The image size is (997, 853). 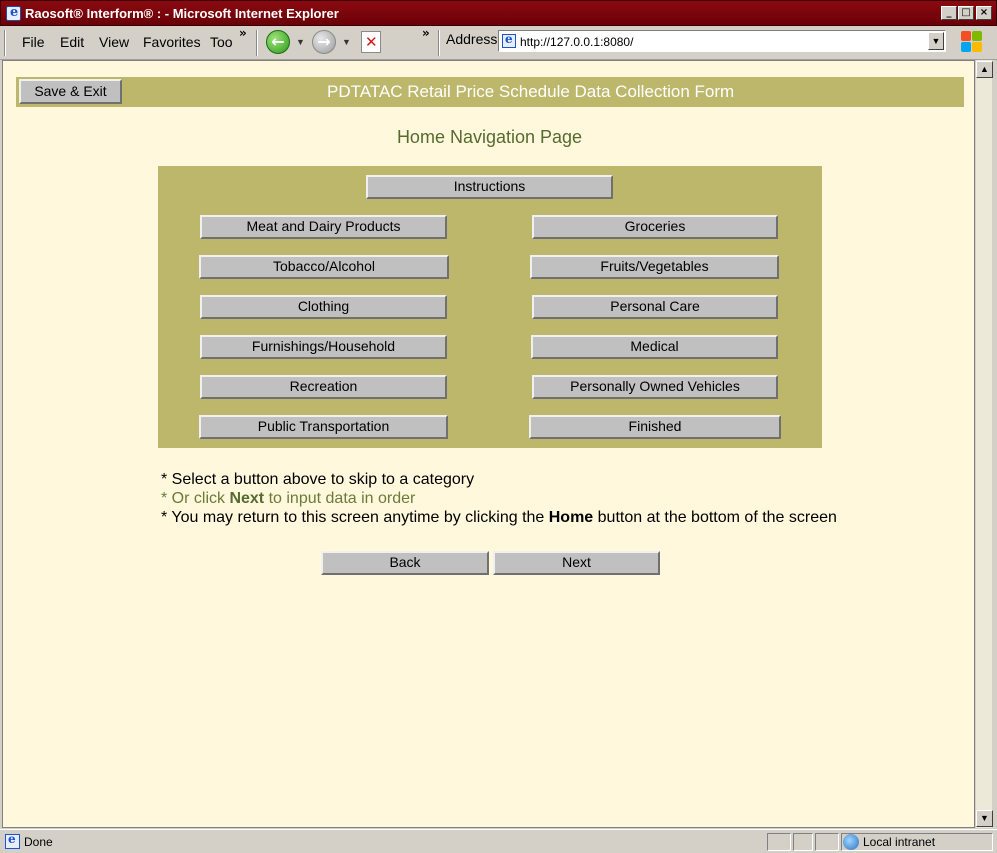 I want to click on furnishings-household-button: Furnishings/Household, so click(x=323, y=347).